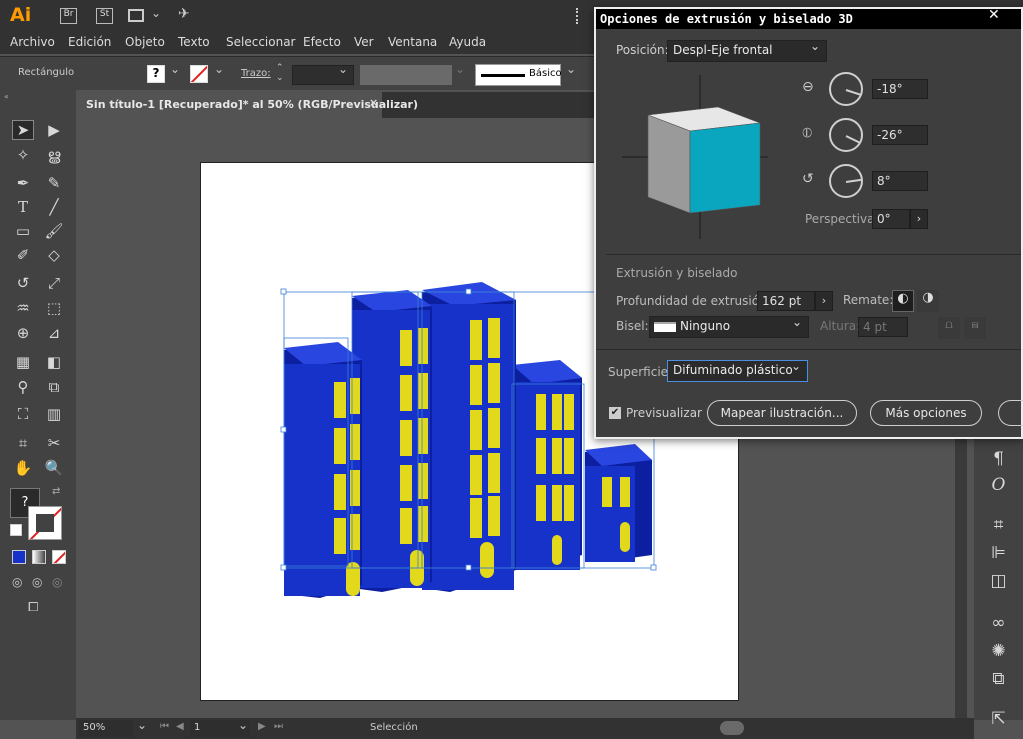 This screenshot has height=739, width=1023. What do you see at coordinates (54, 255) in the screenshot?
I see `eraser-tool-icon: ◇` at bounding box center [54, 255].